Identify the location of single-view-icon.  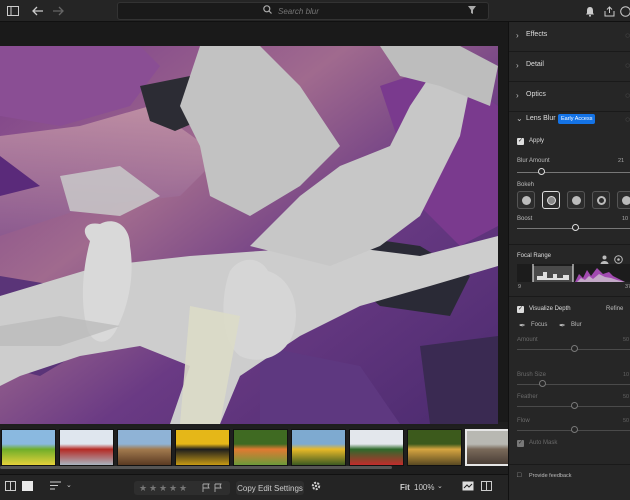
(27, 487).